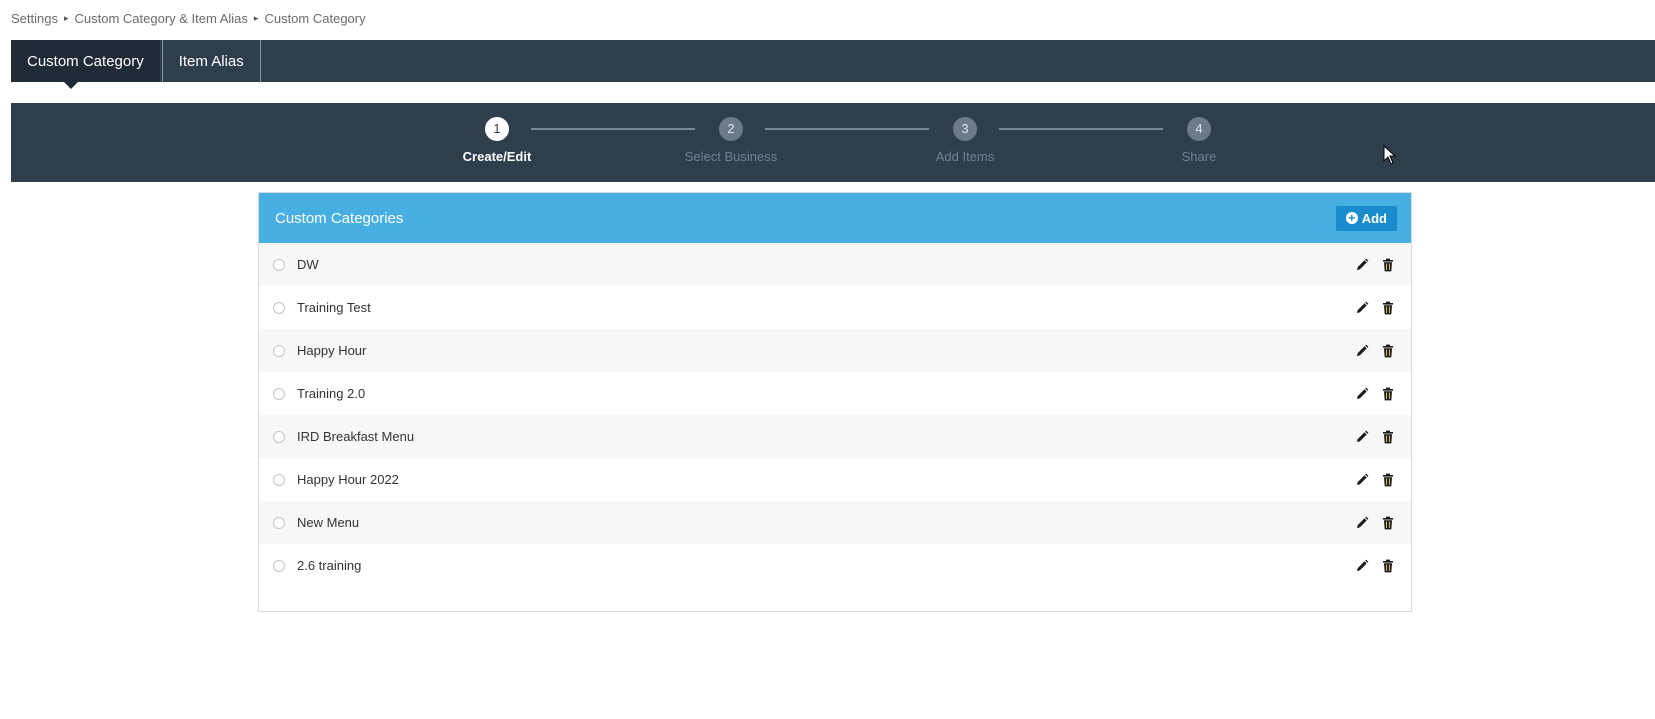 This screenshot has width=1655, height=719. Describe the element at coordinates (85, 61) in the screenshot. I see `tab-label: Custom Category` at that location.